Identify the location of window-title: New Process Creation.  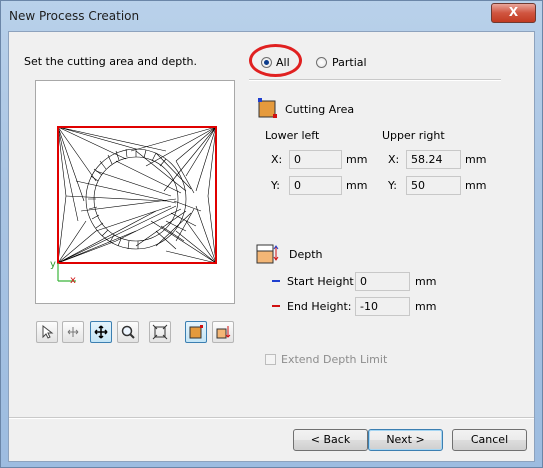
(74, 16).